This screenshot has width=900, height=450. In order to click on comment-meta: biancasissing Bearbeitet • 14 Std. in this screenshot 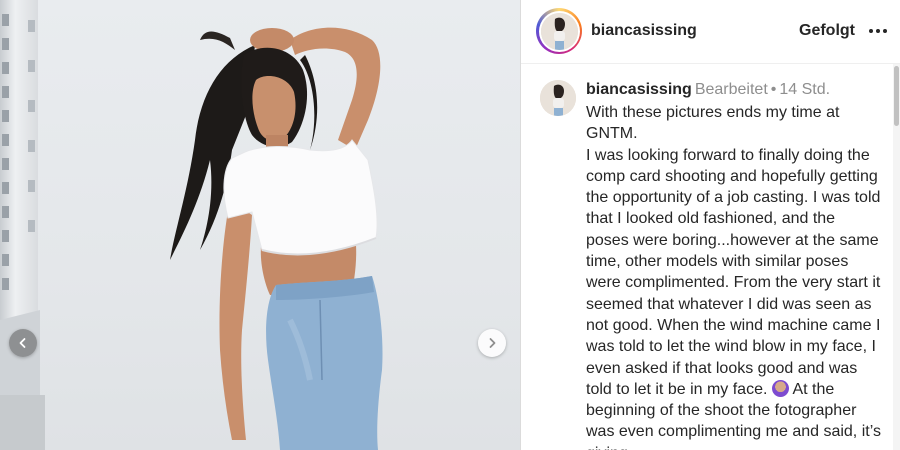, I will do `click(708, 90)`.